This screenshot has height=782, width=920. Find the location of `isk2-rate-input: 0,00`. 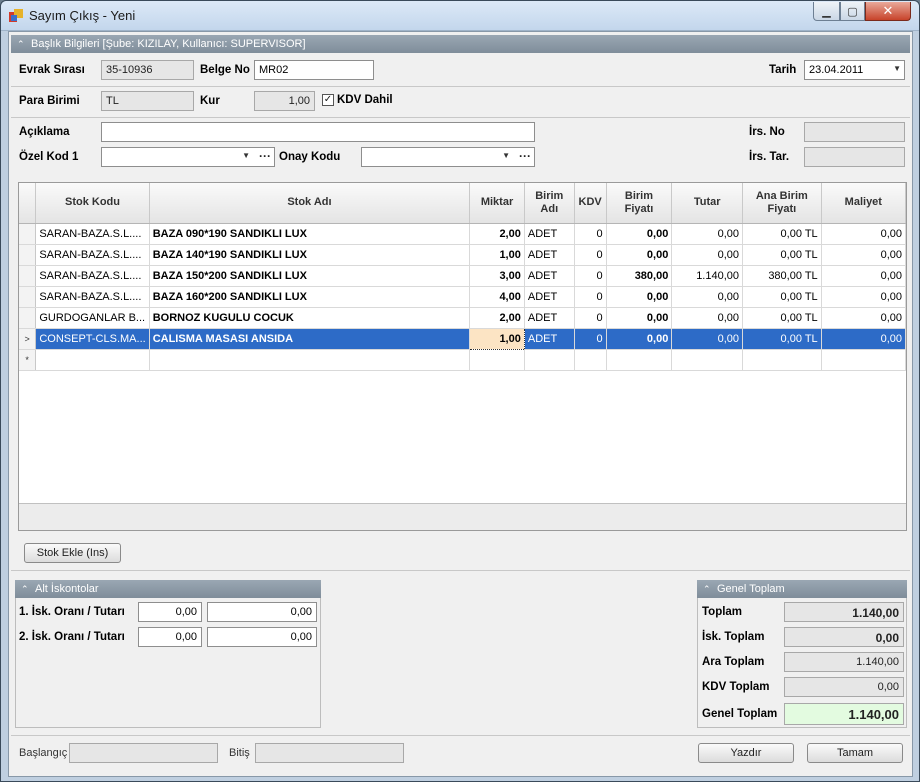

isk2-rate-input: 0,00 is located at coordinates (170, 637).